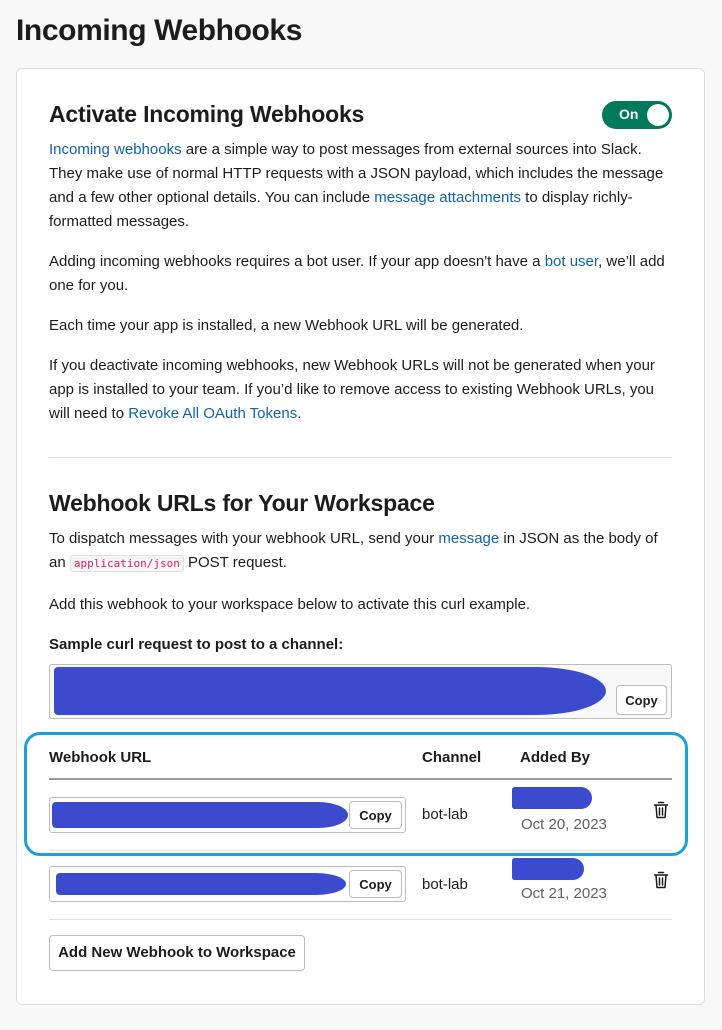  I want to click on add-new-webhook-button: Add New Webhook to Workspace, so click(177, 953).